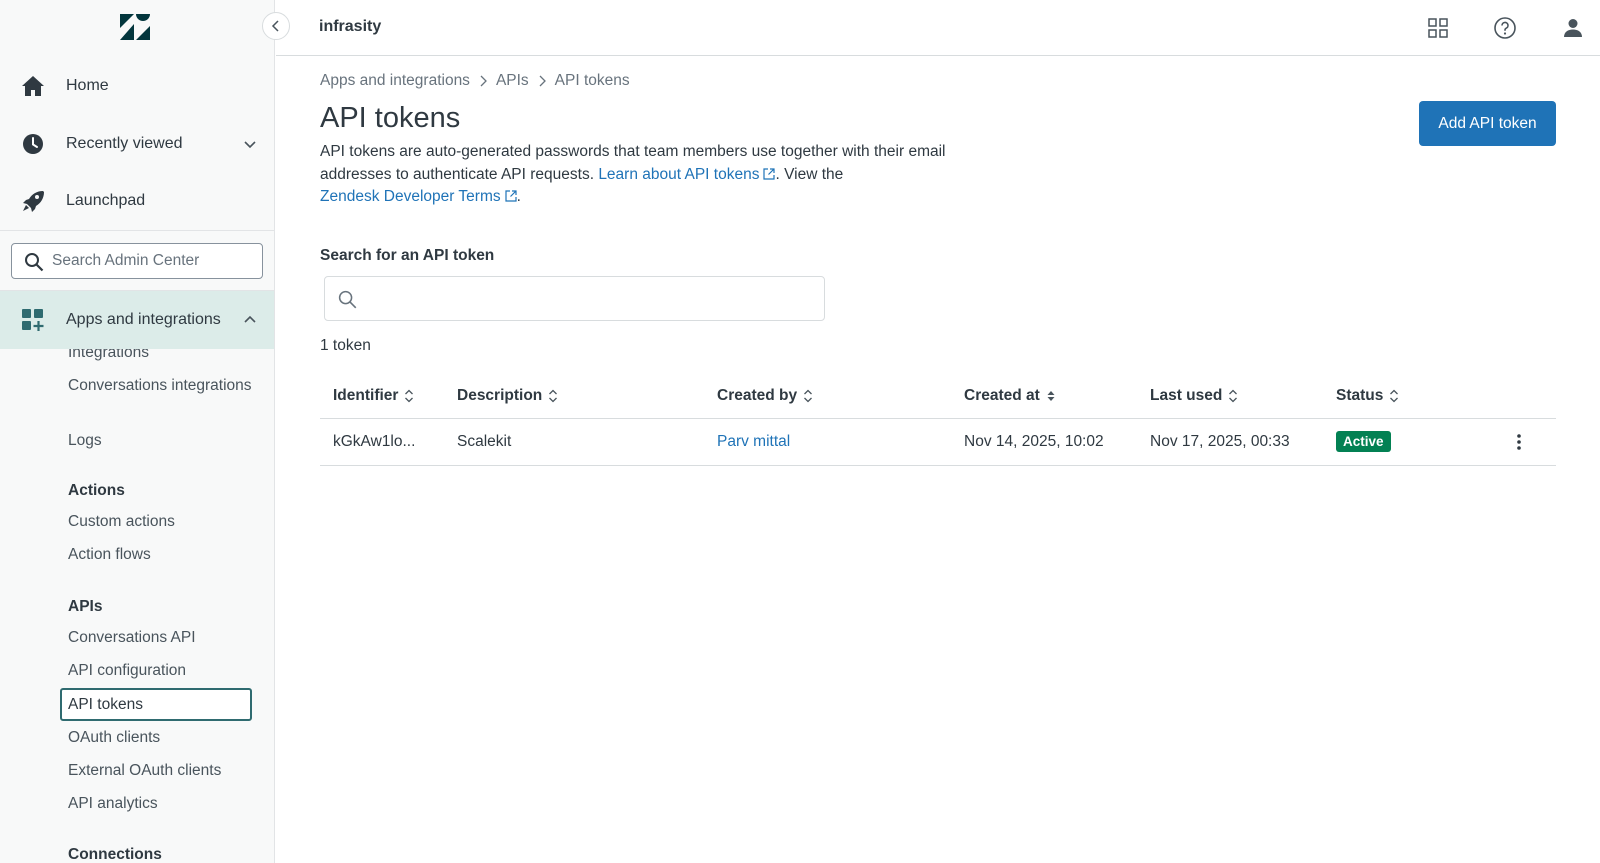  I want to click on zendesk-developer-terms-link: Zendesk Developer Terms, so click(418, 196).